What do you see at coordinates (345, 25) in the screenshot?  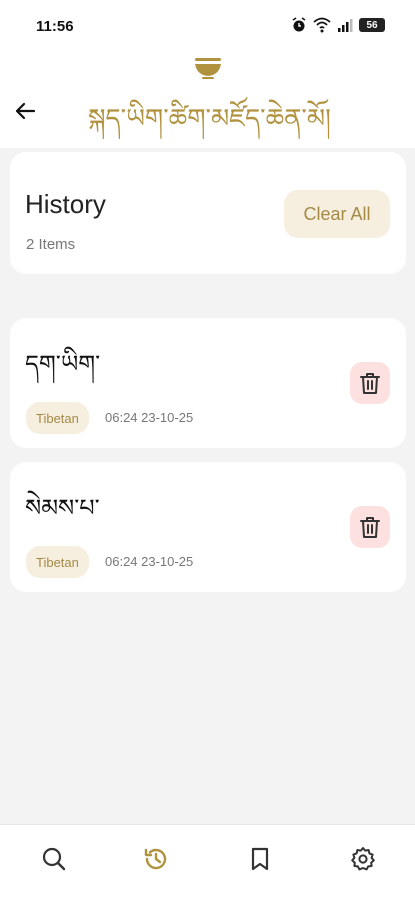 I see `signal-icon` at bounding box center [345, 25].